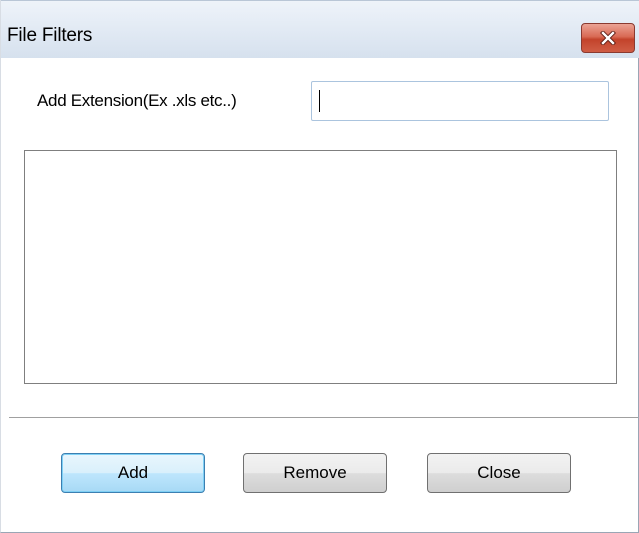 The height and width of the screenshot is (533, 639). I want to click on text-caret, so click(319, 101).